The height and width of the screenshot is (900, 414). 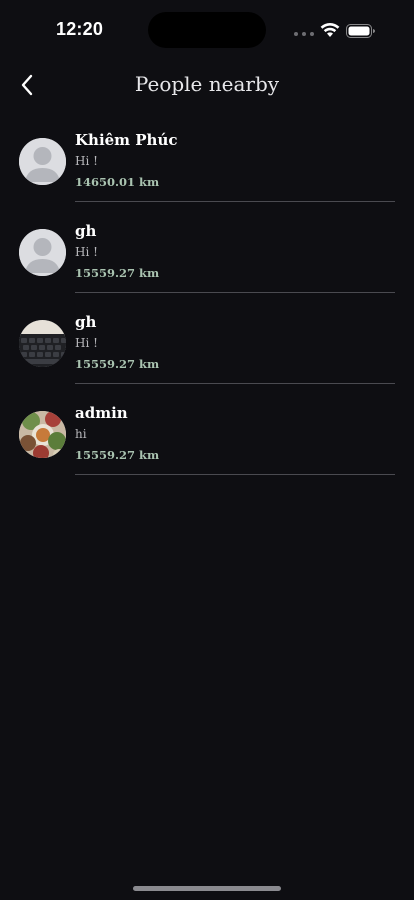 I want to click on keyboard-photo-avatar, so click(x=42, y=343).